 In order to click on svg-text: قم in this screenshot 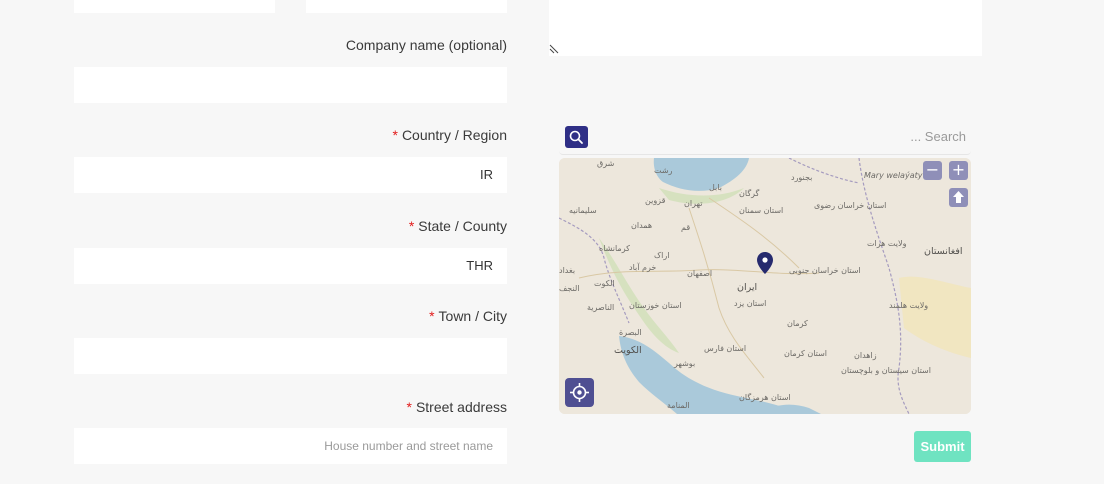, I will do `click(685, 227)`.